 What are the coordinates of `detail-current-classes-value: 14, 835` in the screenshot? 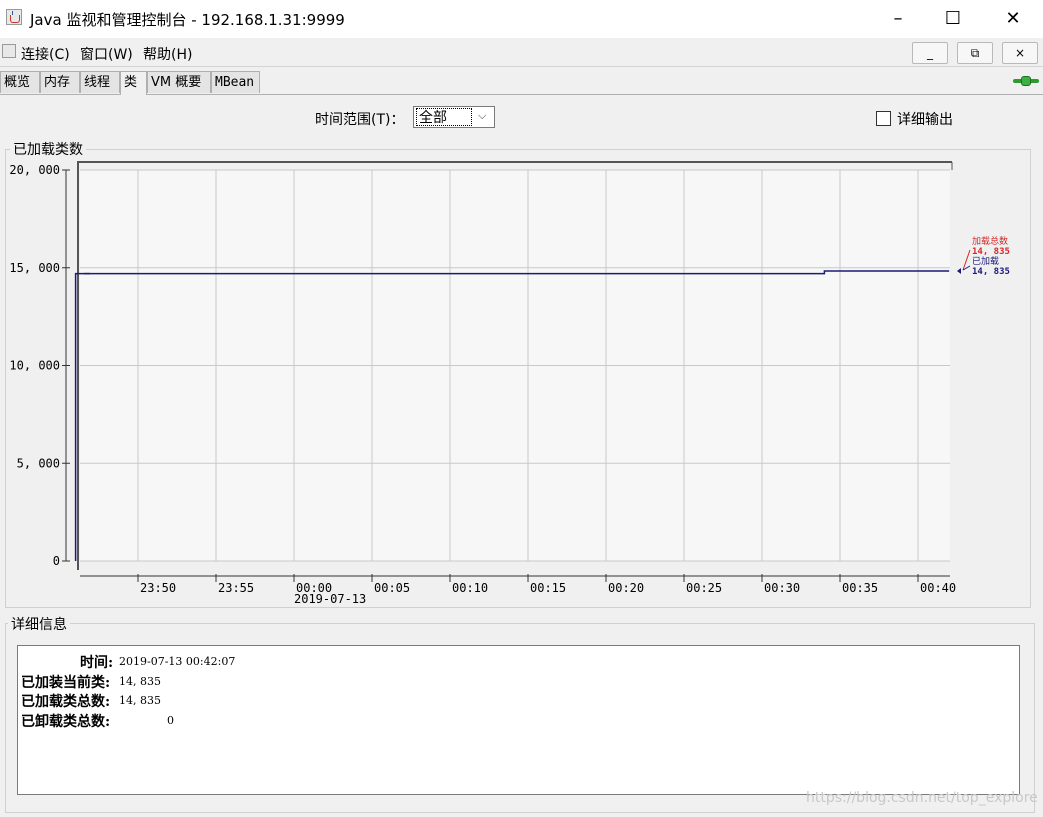 It's located at (140, 681).